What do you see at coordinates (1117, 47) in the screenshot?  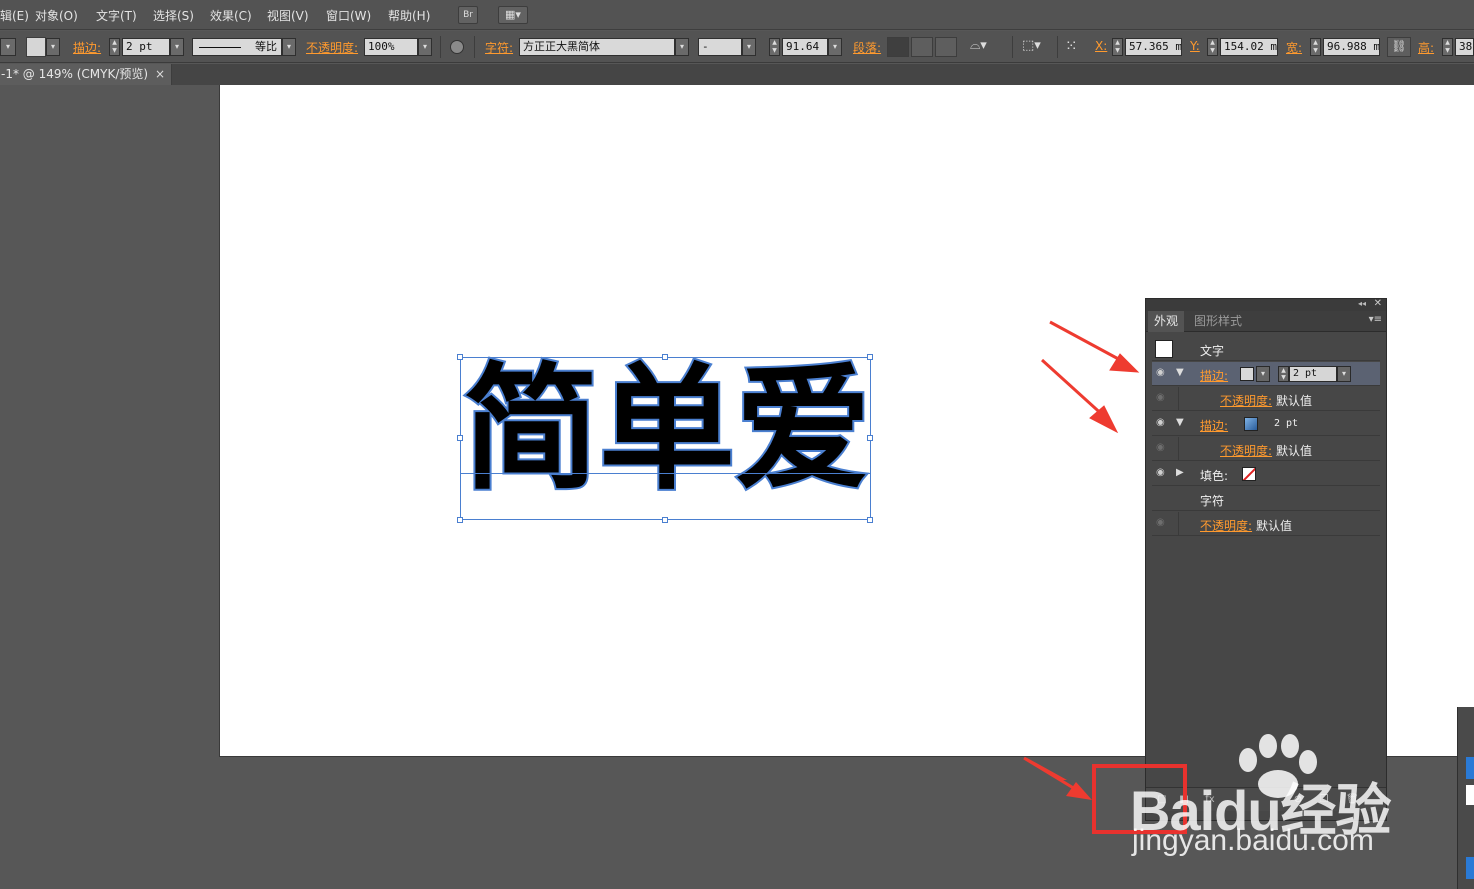 I see `x-spinner: ▲ ▼` at bounding box center [1117, 47].